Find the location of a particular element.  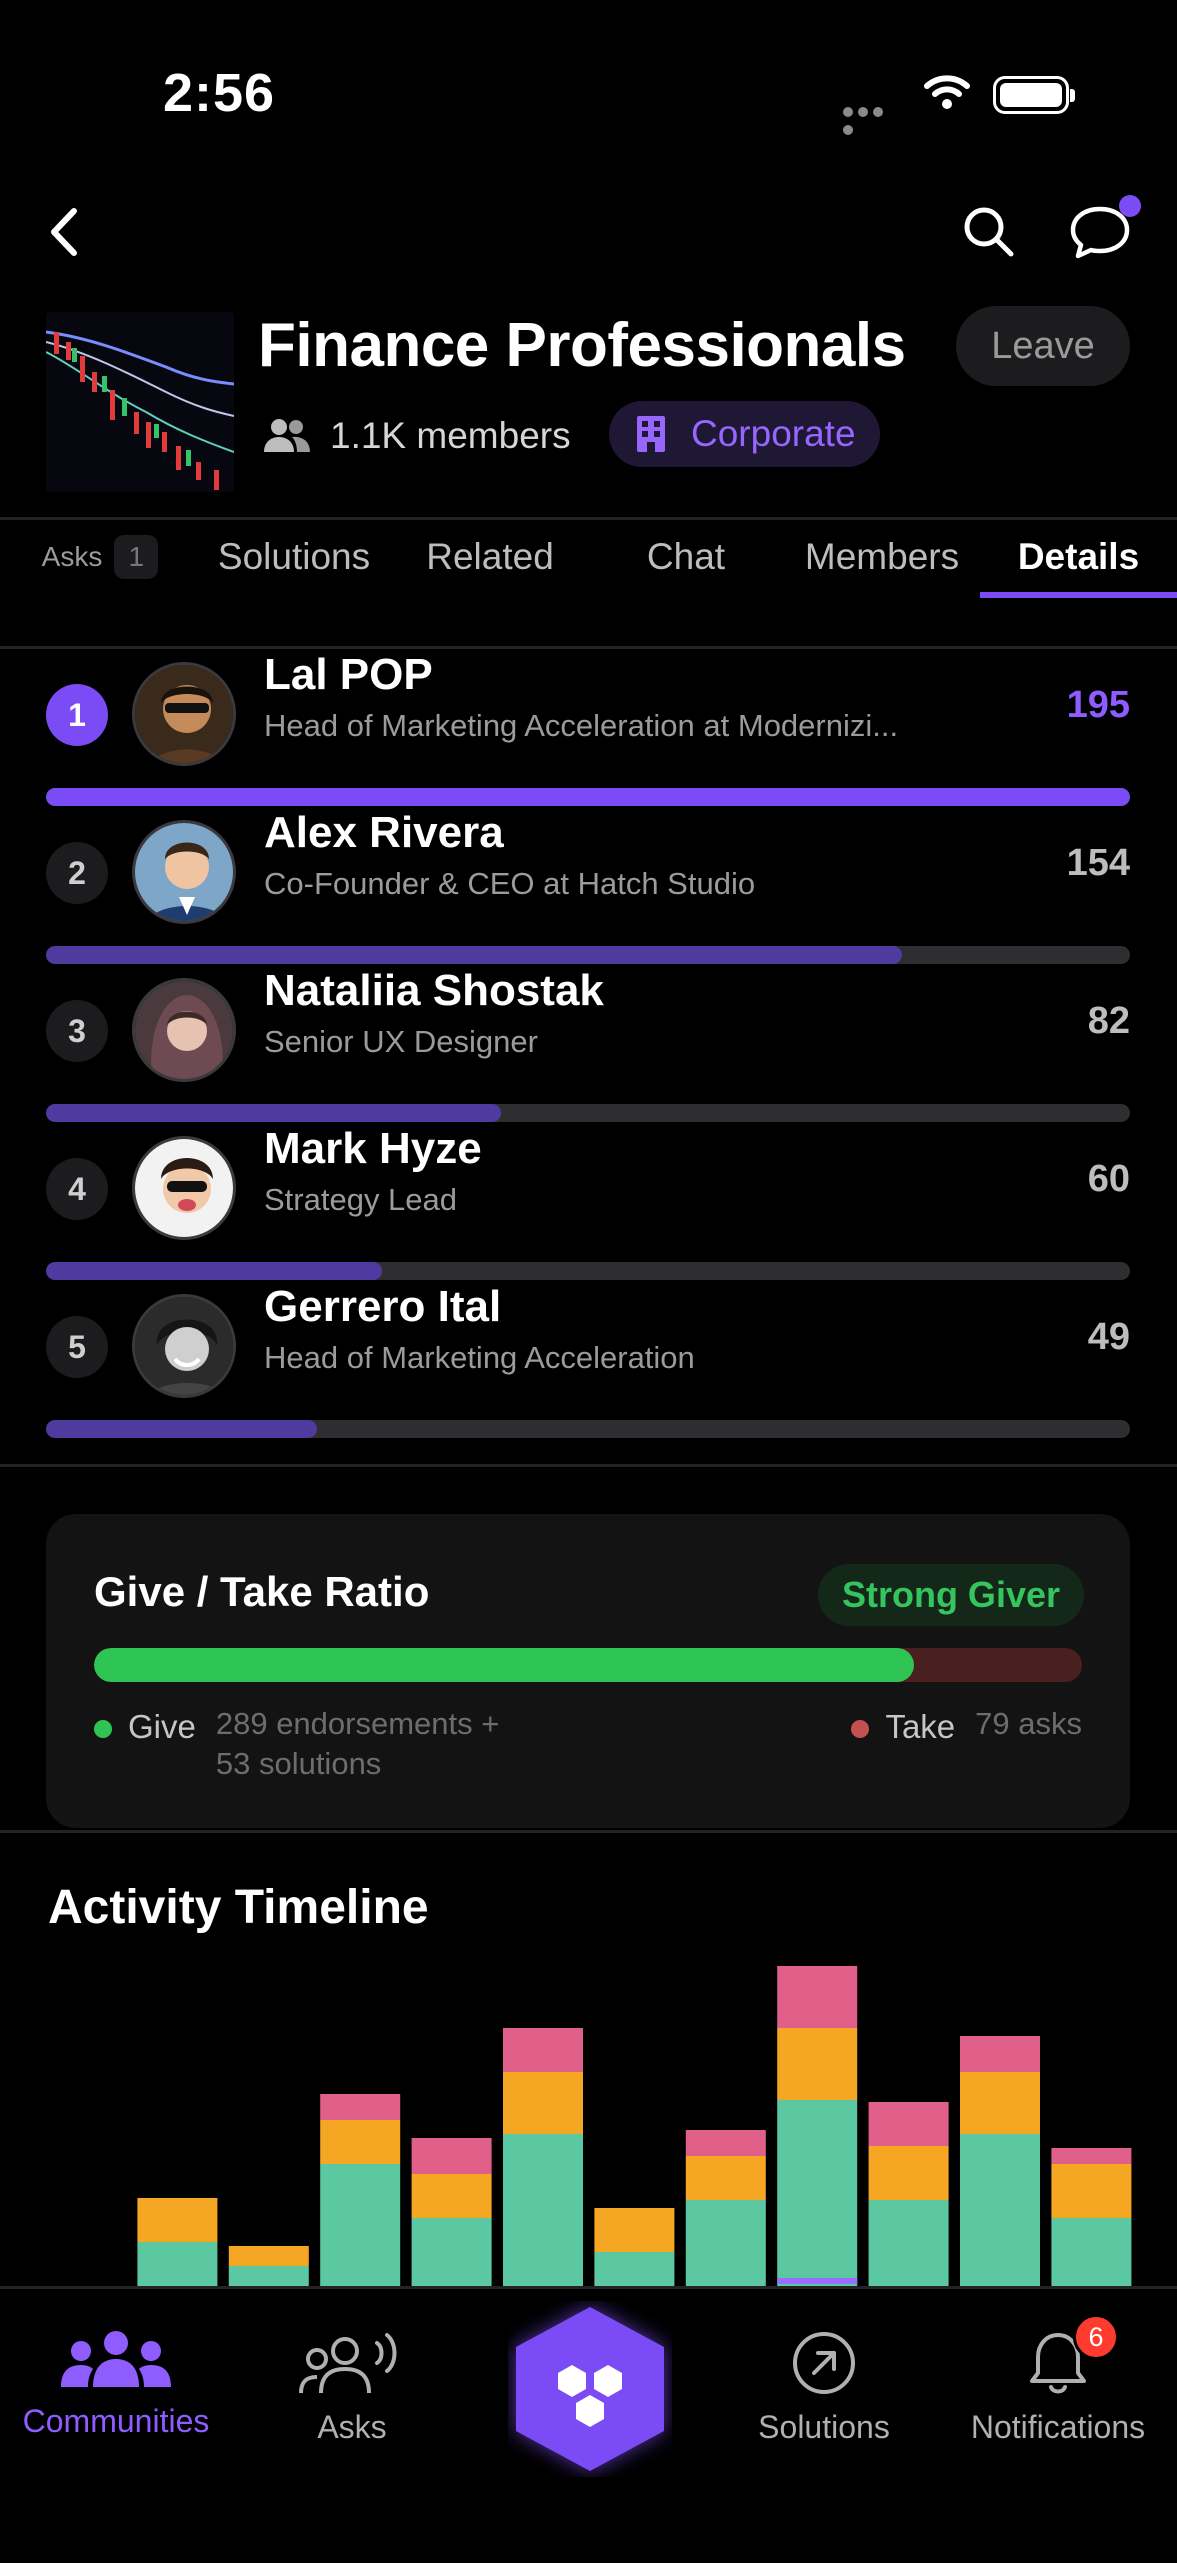

back-button is located at coordinates (64, 232).